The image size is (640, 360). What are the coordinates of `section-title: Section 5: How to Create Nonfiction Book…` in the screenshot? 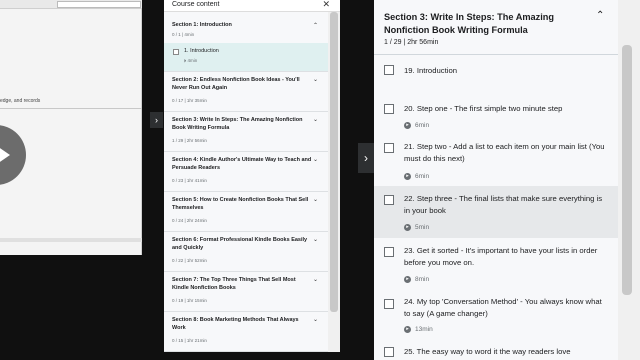 It's located at (240, 204).